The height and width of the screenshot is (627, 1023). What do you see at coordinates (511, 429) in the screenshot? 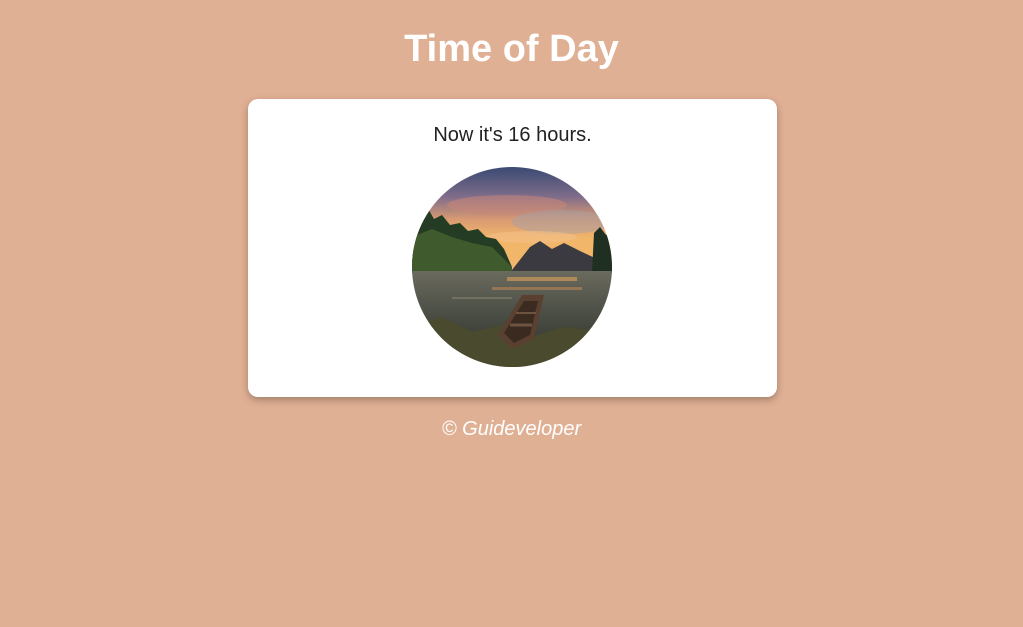
I see `footer-credit: © Guideveloper` at bounding box center [511, 429].